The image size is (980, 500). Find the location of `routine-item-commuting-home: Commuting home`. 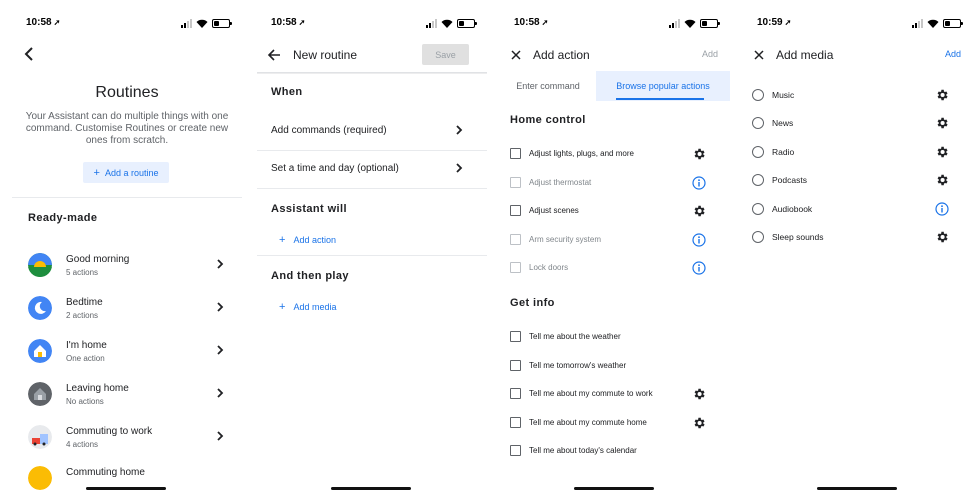

routine-item-commuting-home: Commuting home is located at coordinates (127, 483).